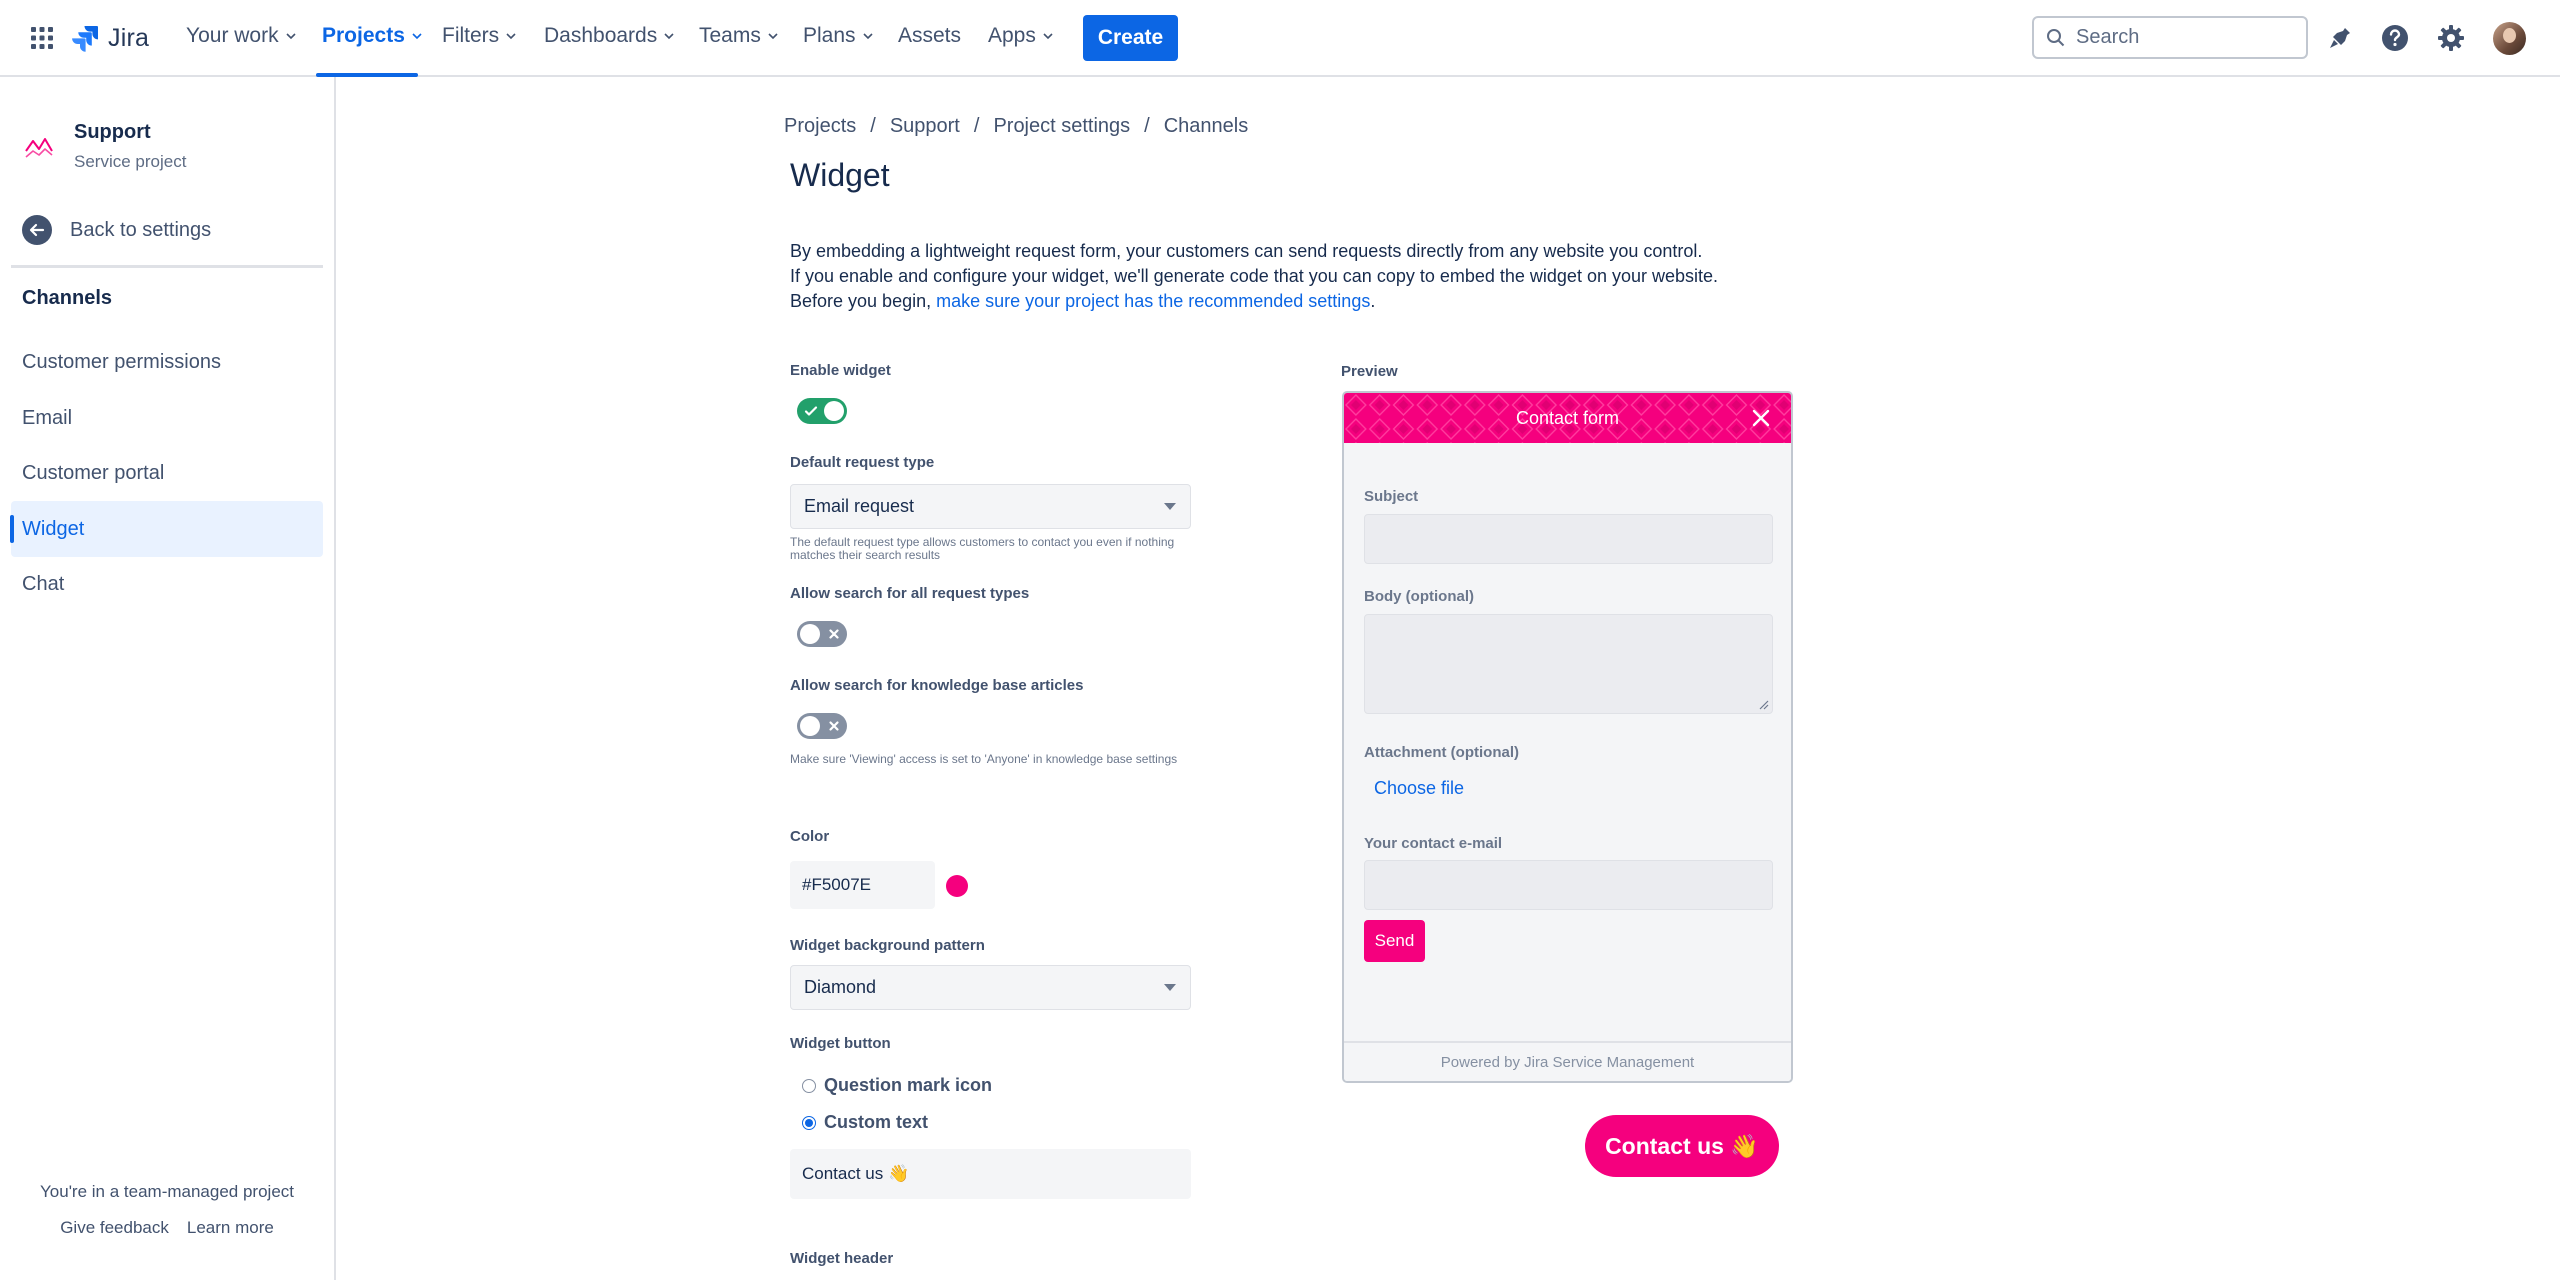 Image resolution: width=2560 pixels, height=1280 pixels. I want to click on contact-email-input, so click(1568, 885).